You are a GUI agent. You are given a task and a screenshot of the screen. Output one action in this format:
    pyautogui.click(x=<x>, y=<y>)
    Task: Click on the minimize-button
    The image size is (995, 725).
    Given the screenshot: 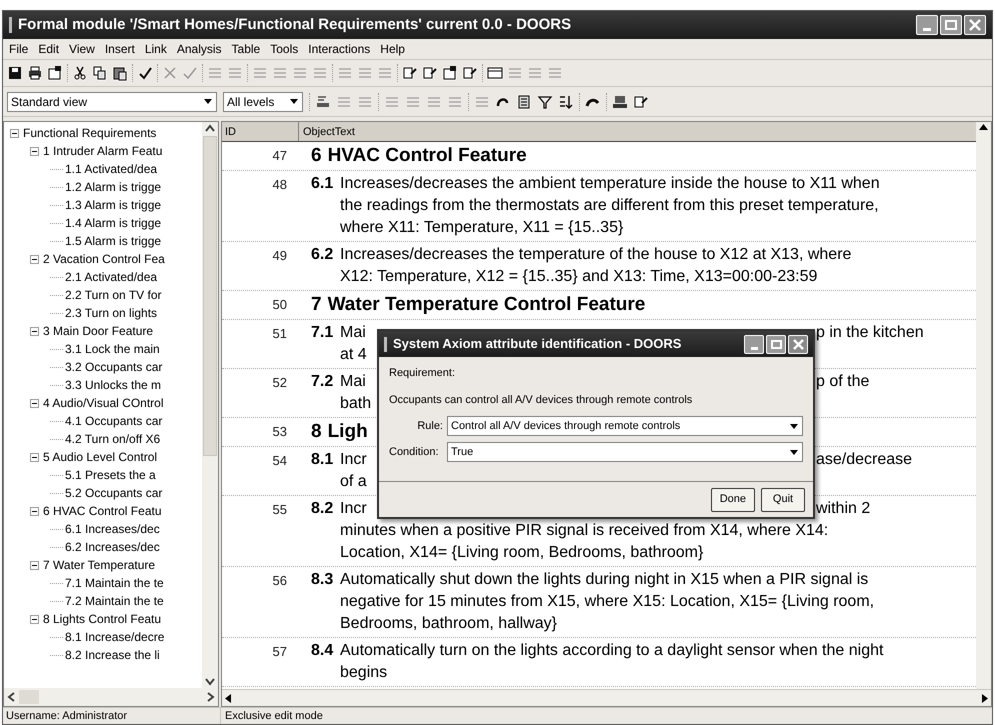 What is the action you would take?
    pyautogui.click(x=754, y=344)
    